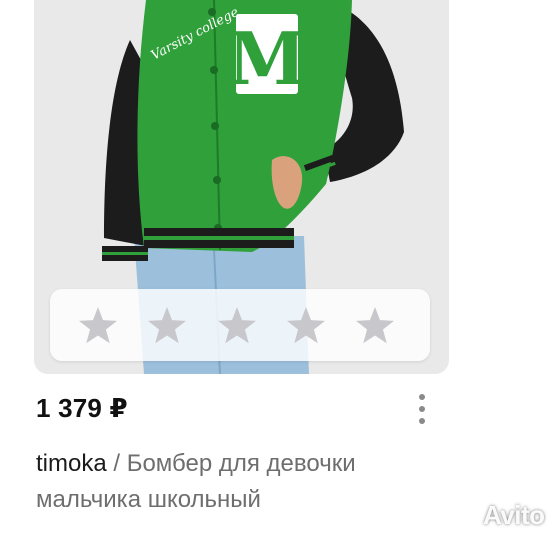 The image size is (549, 540). Describe the element at coordinates (461, 515) in the screenshot. I see `avito-logo-icon` at that location.